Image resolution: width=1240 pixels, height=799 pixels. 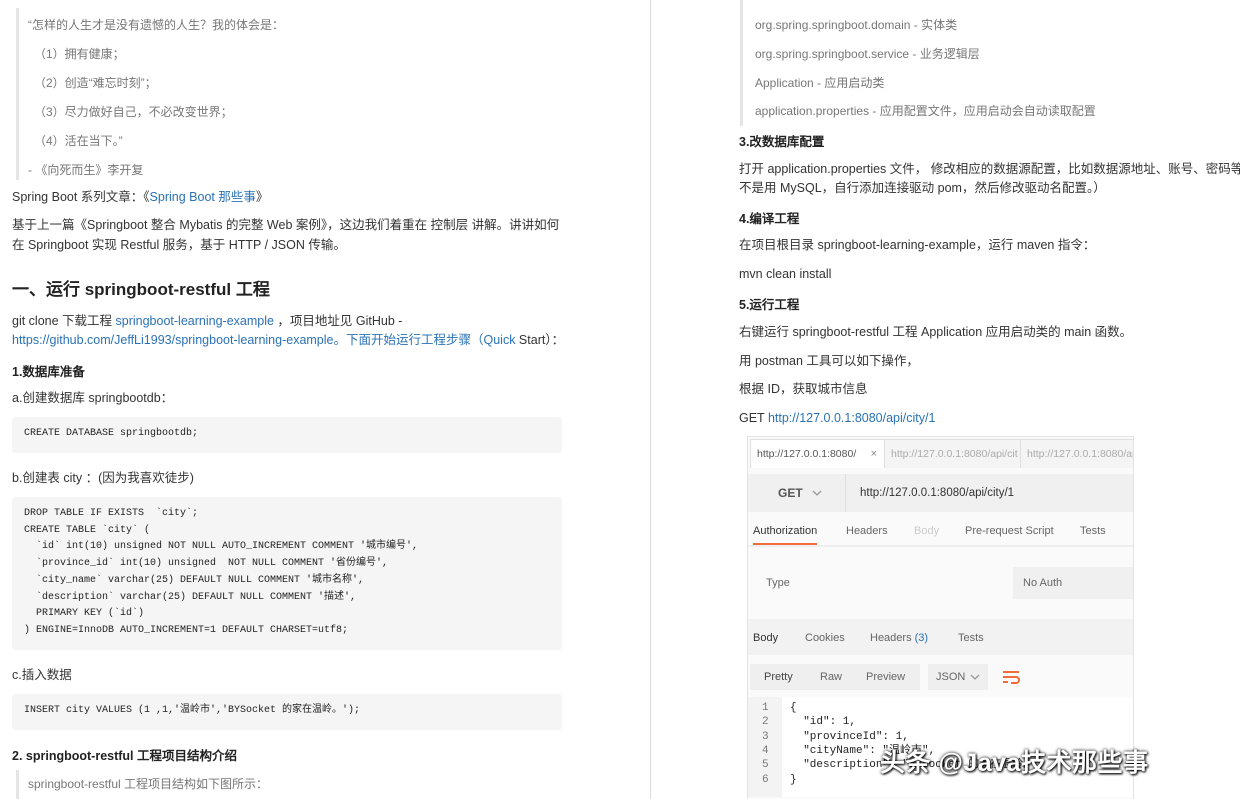 What do you see at coordinates (133, 112) in the screenshot?
I see `quote-line: （3）尽力做好自己，不必改变世界；` at bounding box center [133, 112].